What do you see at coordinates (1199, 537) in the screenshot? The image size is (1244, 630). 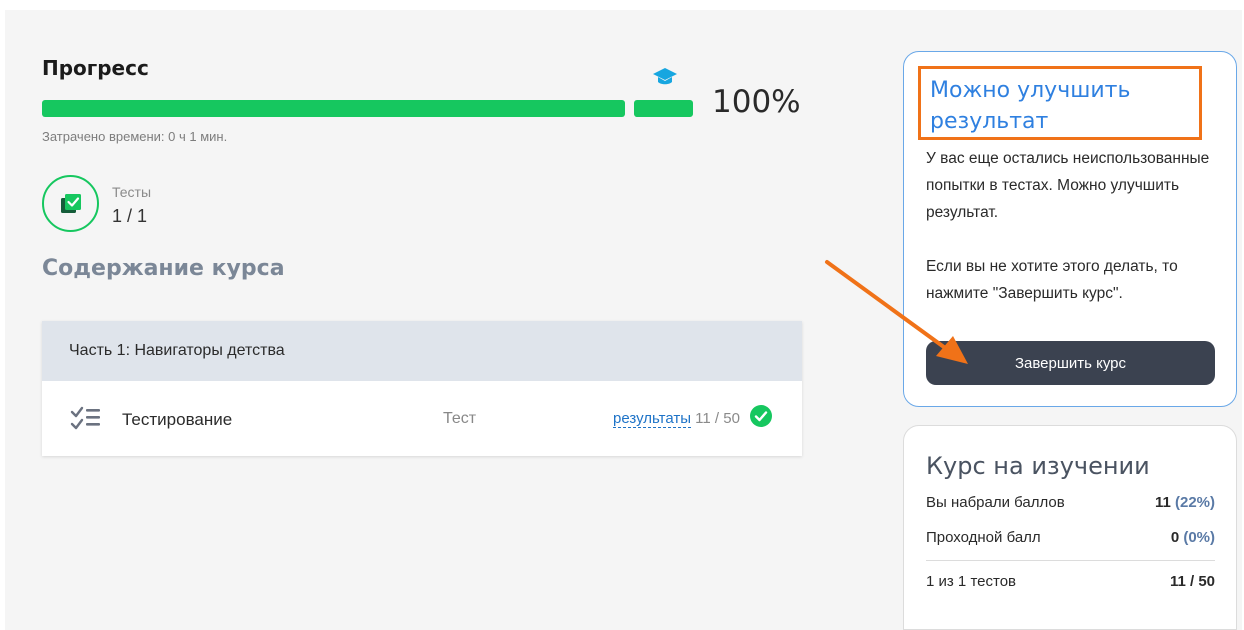 I see `passing-score-percent: (0%)` at bounding box center [1199, 537].